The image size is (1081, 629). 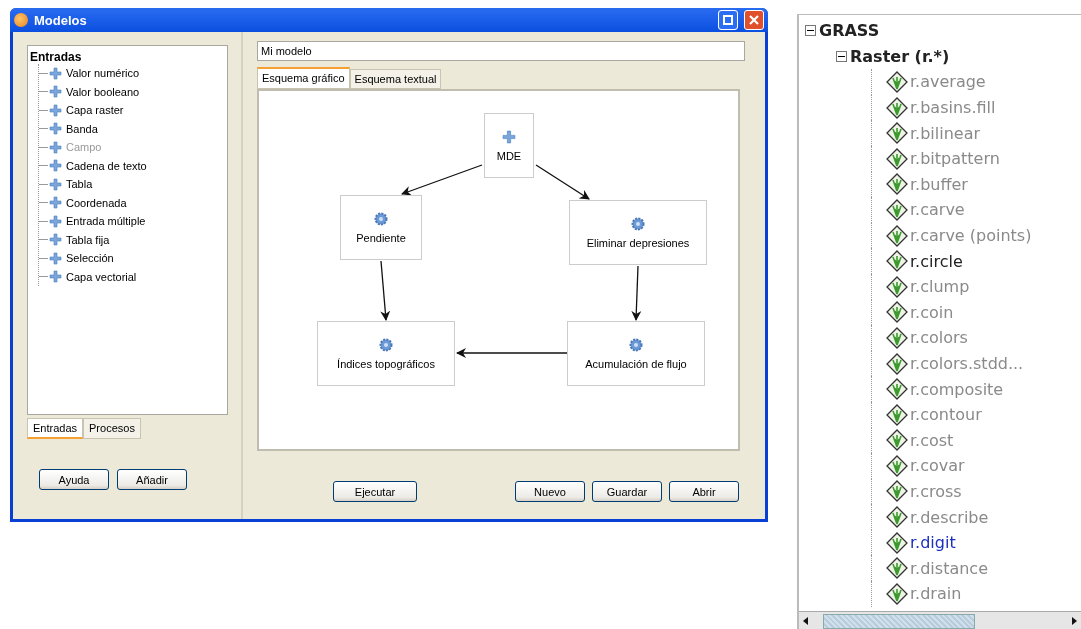 I want to click on close-button, so click(x=754, y=20).